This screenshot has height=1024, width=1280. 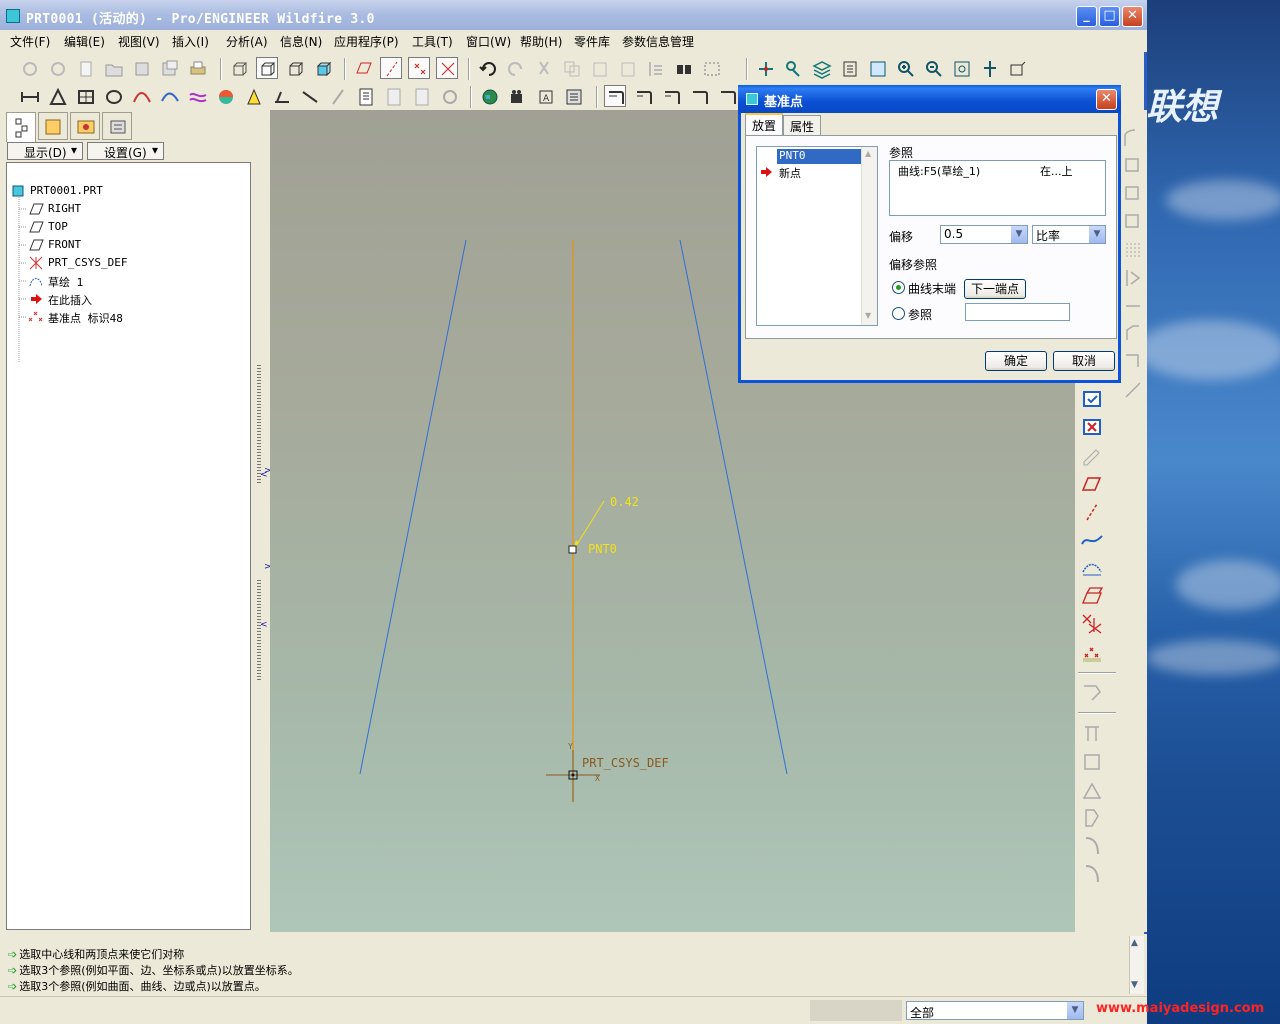 I want to click on offset-tool-icon, so click(x=1133, y=390).